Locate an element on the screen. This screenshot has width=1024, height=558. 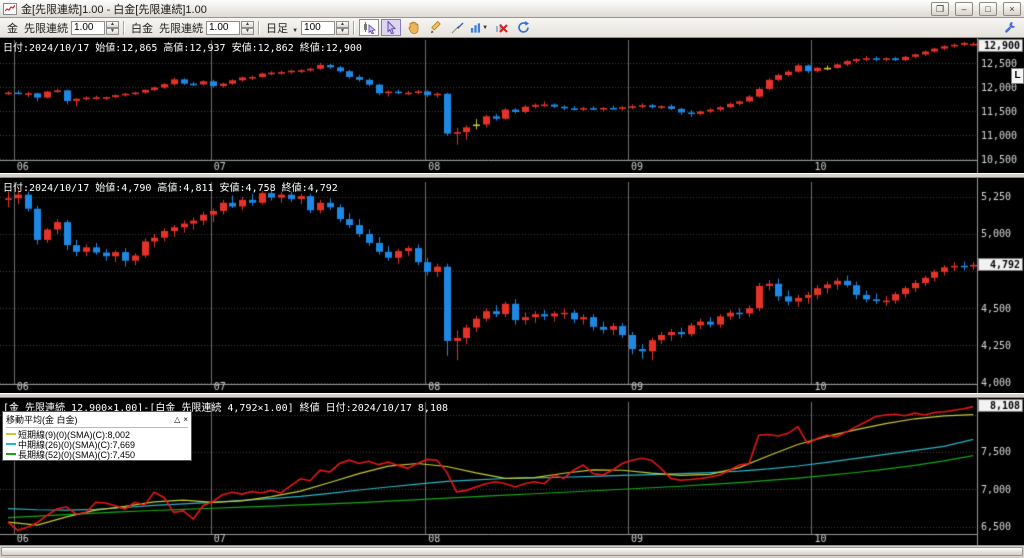
platinum-ratio-stepper: ▲ ▼ is located at coordinates (247, 27).